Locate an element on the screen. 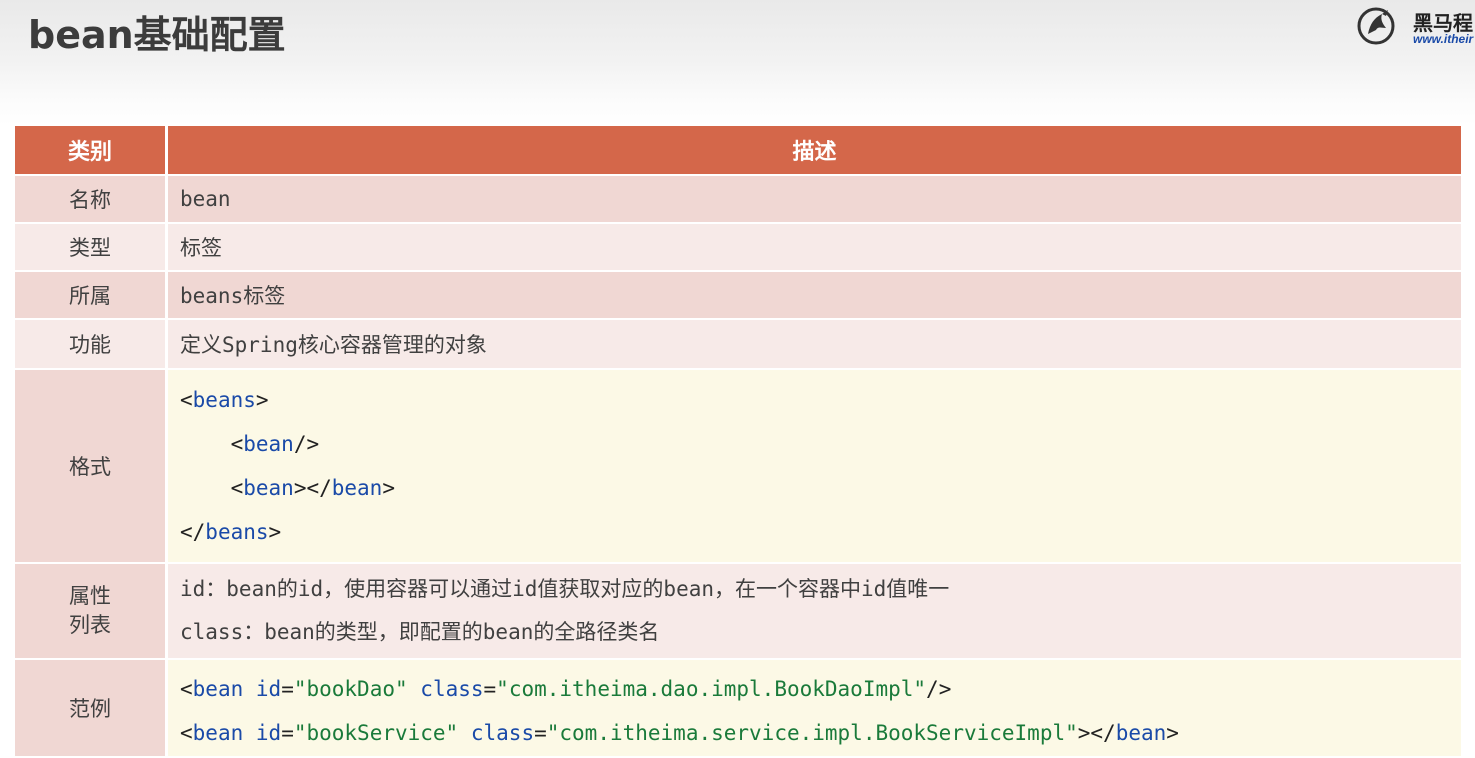 The height and width of the screenshot is (758, 1475). code-line: <bean></bean> is located at coordinates (312, 488).